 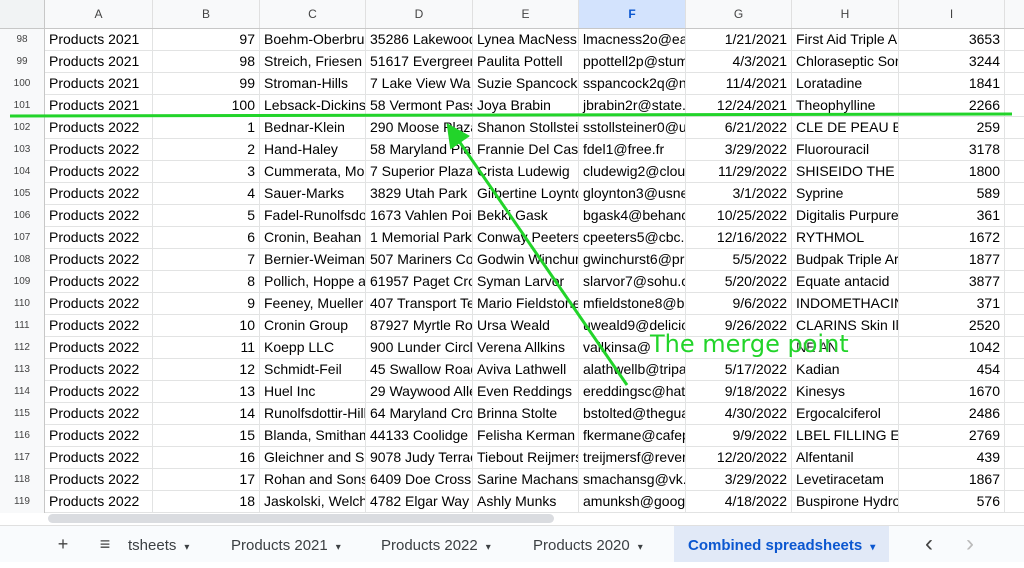 What do you see at coordinates (99, 14) in the screenshot?
I see `column-header-a: A` at bounding box center [99, 14].